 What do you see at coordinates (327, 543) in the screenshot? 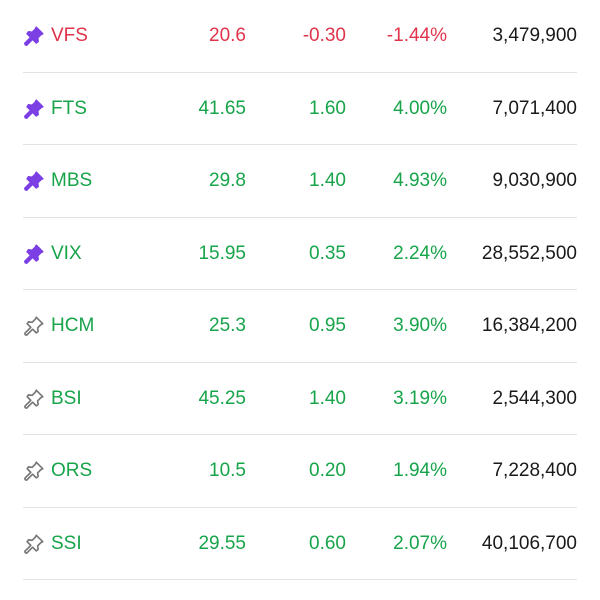
I see `stock-change: 0.60` at bounding box center [327, 543].